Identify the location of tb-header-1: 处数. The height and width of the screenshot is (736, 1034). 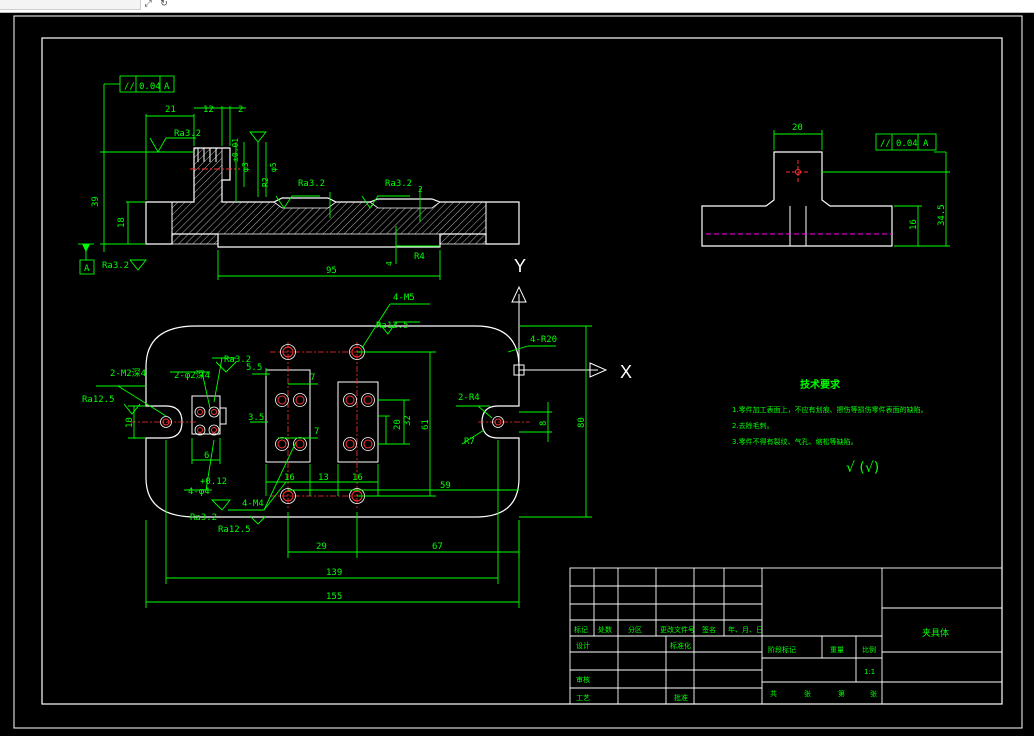
(605, 629).